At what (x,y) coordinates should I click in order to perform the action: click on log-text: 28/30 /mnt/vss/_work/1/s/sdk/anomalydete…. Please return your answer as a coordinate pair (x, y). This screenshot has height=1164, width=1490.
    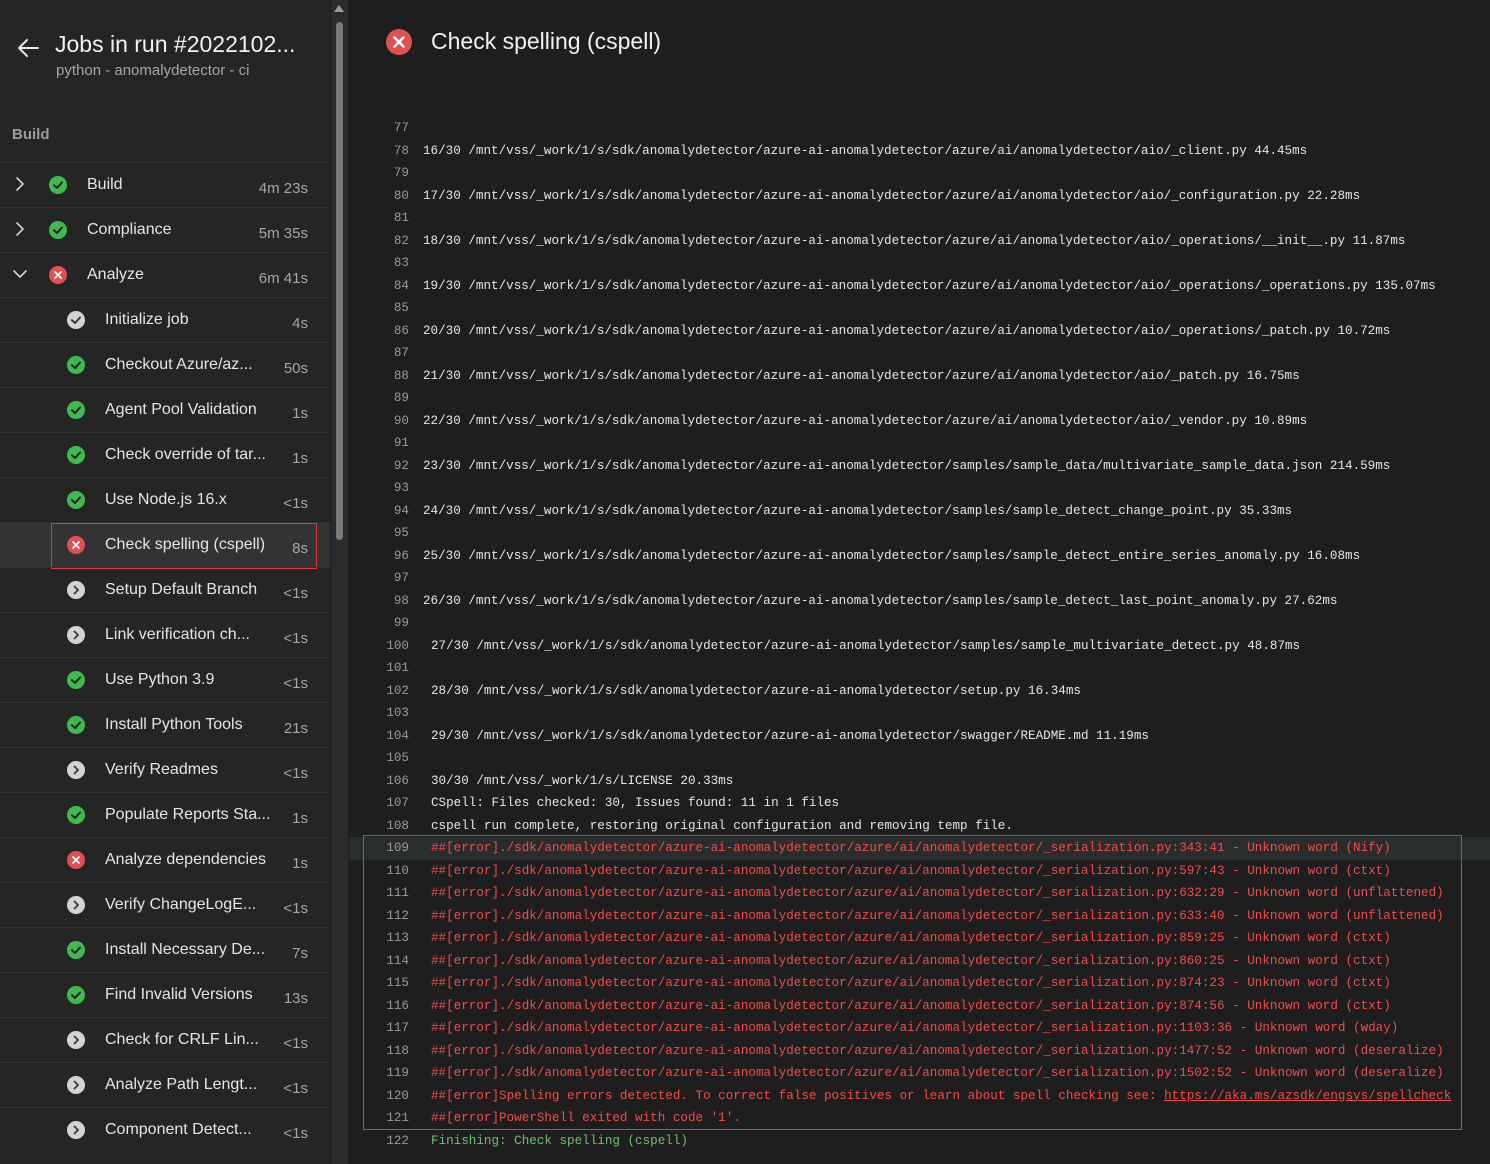
    Looking at the image, I should click on (756, 691).